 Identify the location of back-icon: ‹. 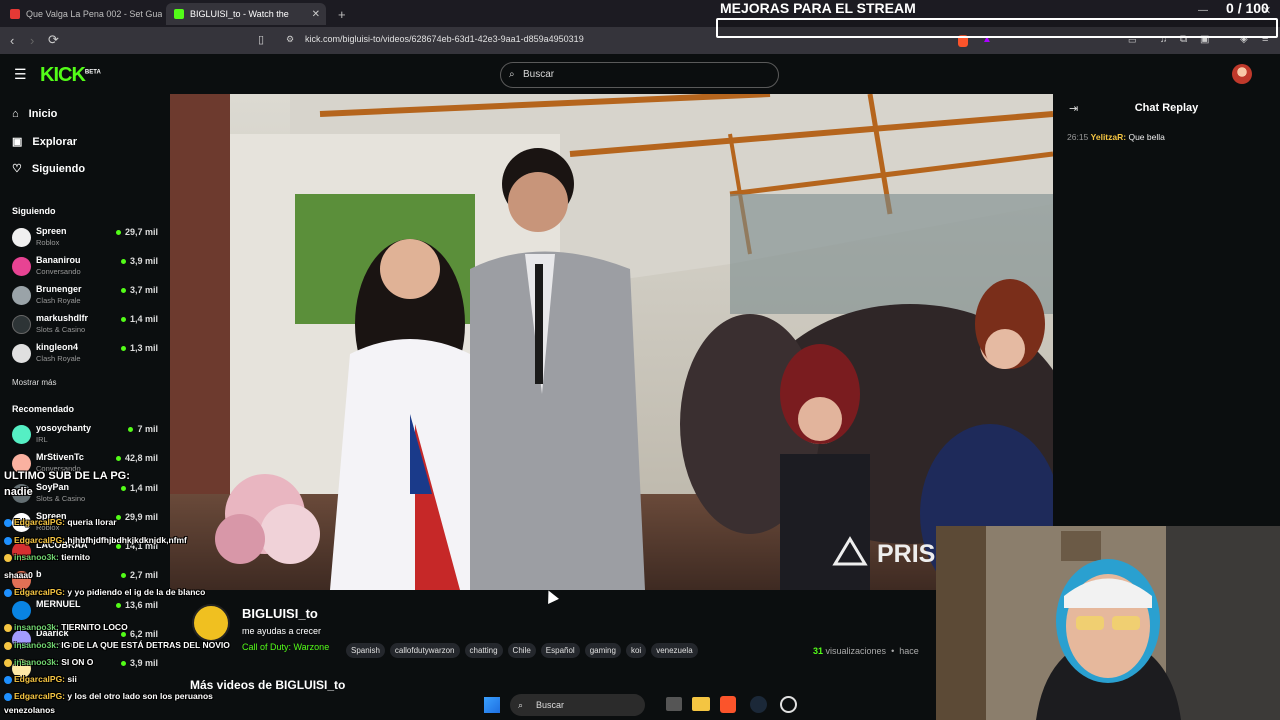
(12, 40).